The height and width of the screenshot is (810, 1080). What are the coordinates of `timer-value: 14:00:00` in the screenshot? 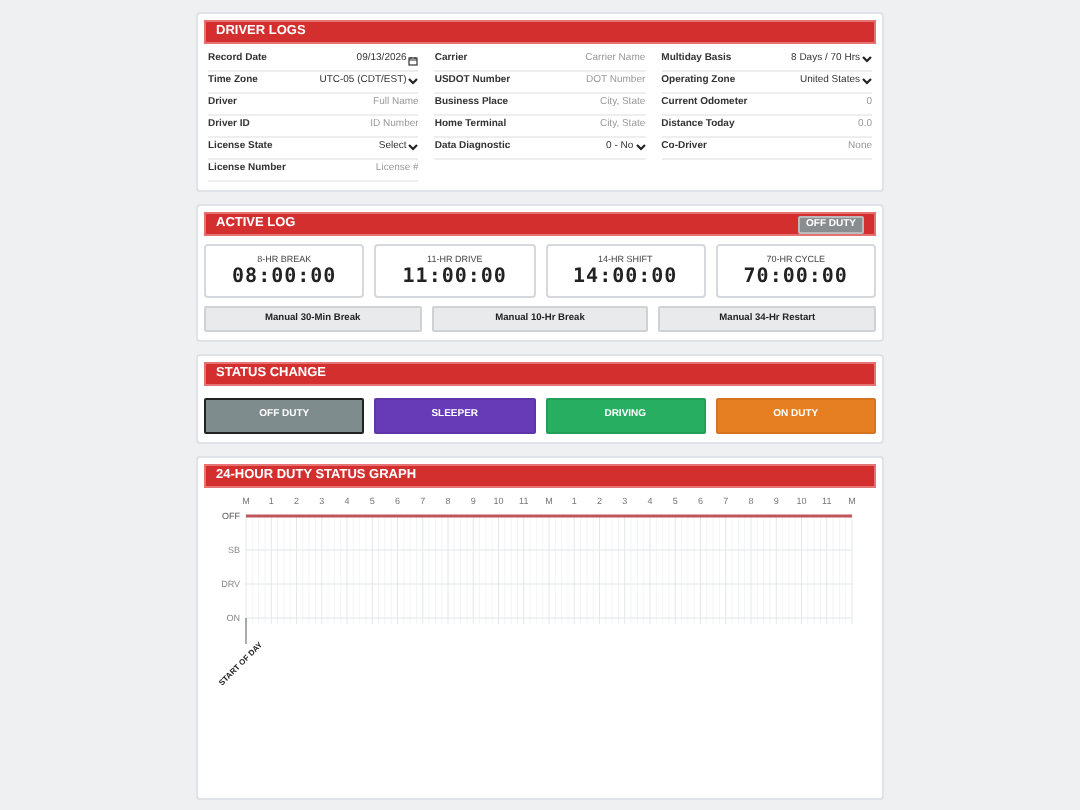 It's located at (625, 277).